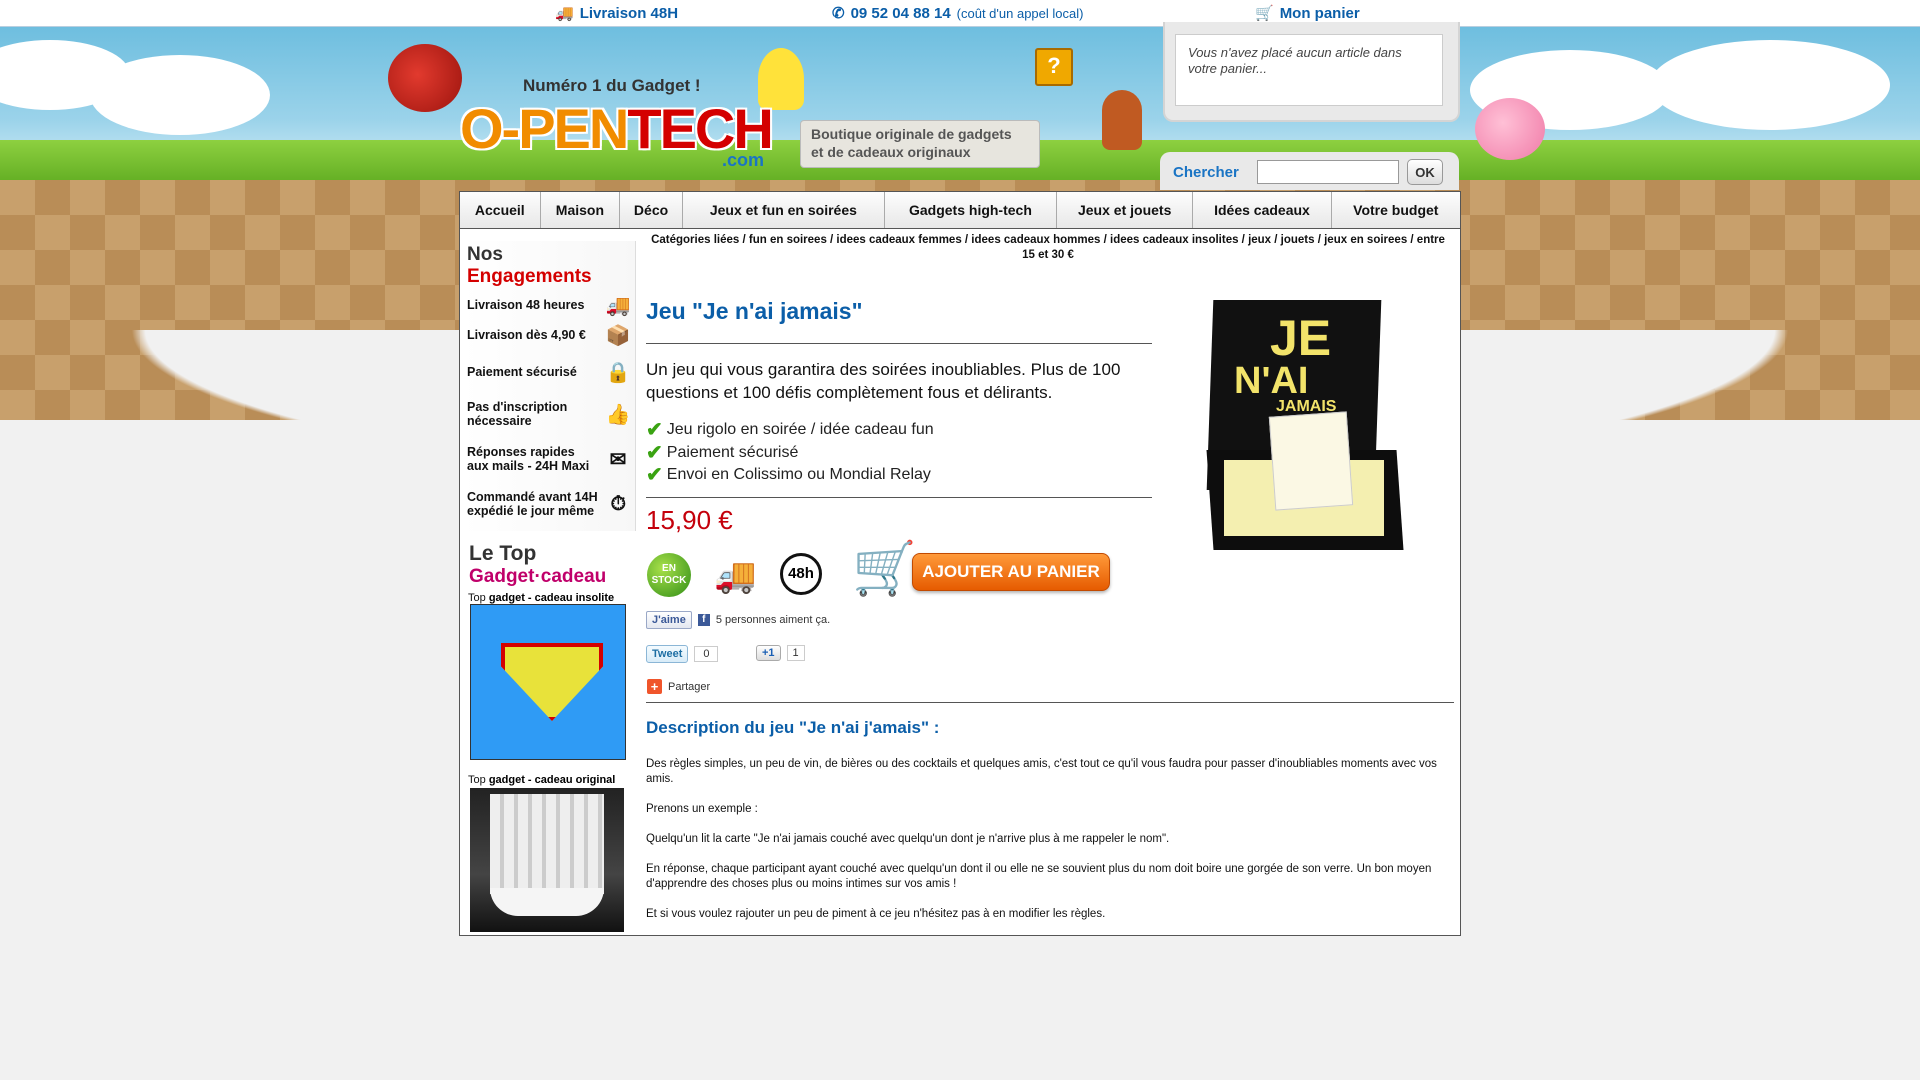 The image size is (1920, 1080). What do you see at coordinates (551, 598) in the screenshot?
I see `caption-bold: gadget - cadeau insolite` at bounding box center [551, 598].